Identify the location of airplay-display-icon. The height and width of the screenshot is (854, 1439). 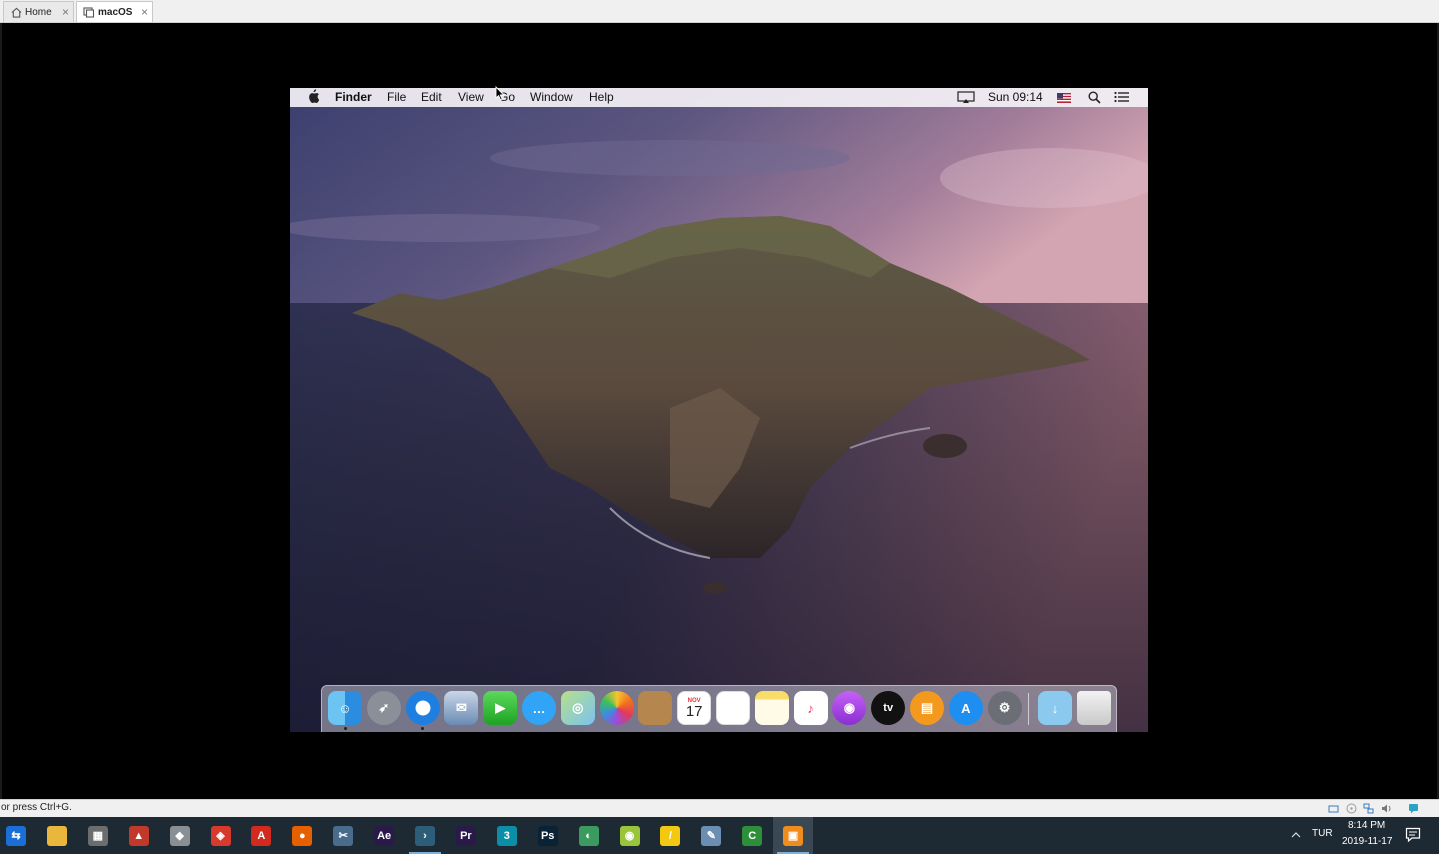
(966, 99).